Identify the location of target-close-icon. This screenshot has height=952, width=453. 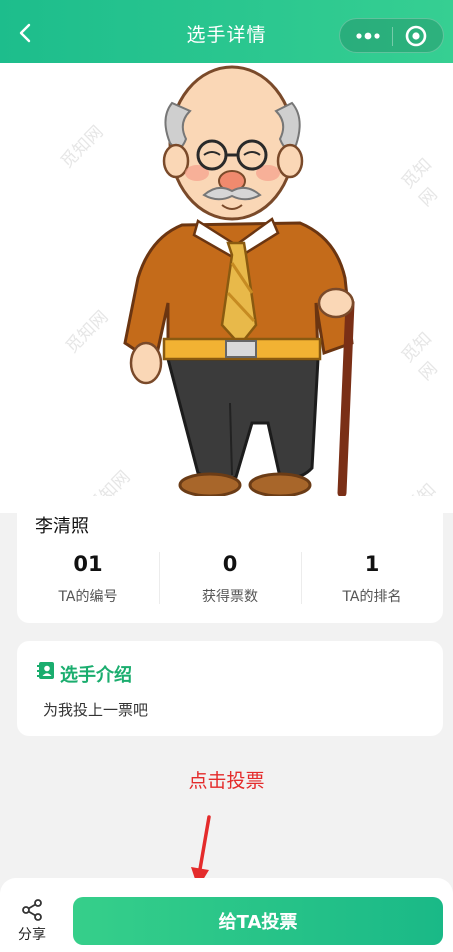
(416, 36).